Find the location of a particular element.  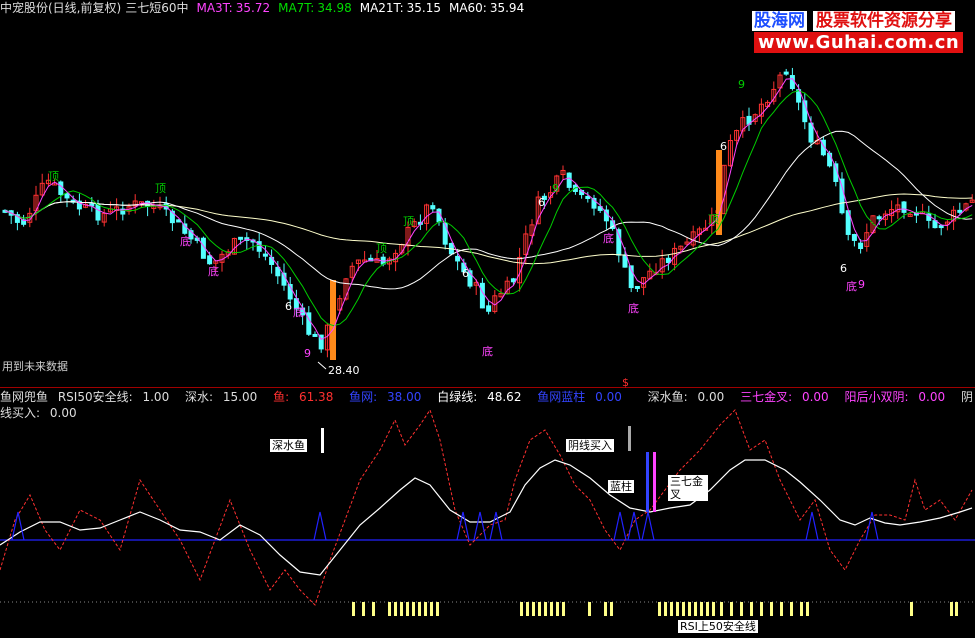

blue-bar-tag: 蓝柱 is located at coordinates (621, 486).